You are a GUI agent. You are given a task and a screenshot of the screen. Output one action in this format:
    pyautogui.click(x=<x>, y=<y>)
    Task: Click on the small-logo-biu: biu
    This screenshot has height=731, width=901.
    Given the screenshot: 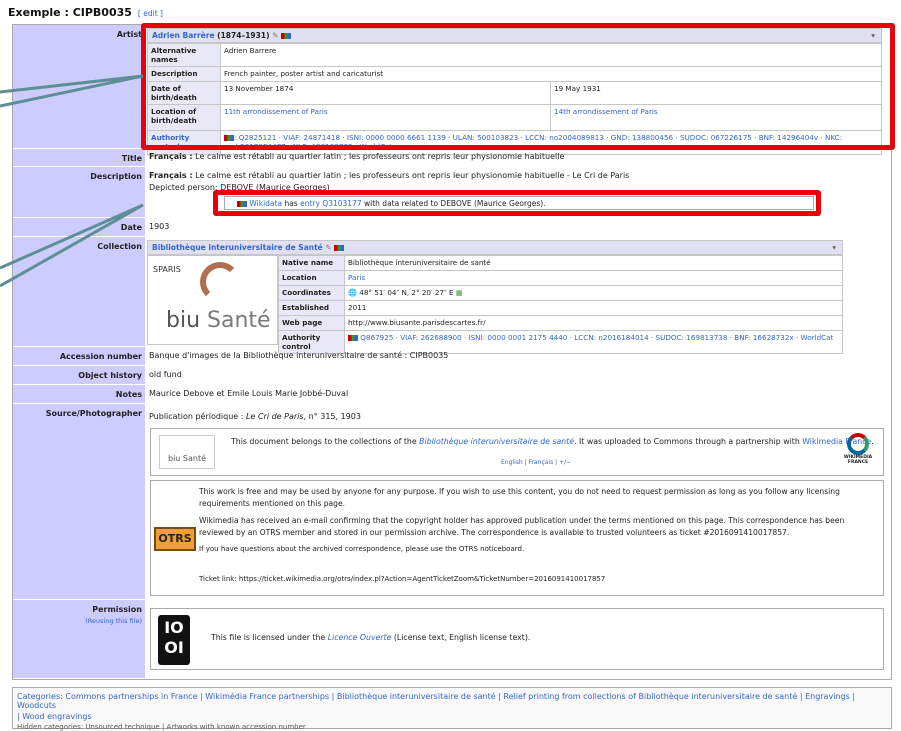 What is the action you would take?
    pyautogui.click(x=174, y=458)
    